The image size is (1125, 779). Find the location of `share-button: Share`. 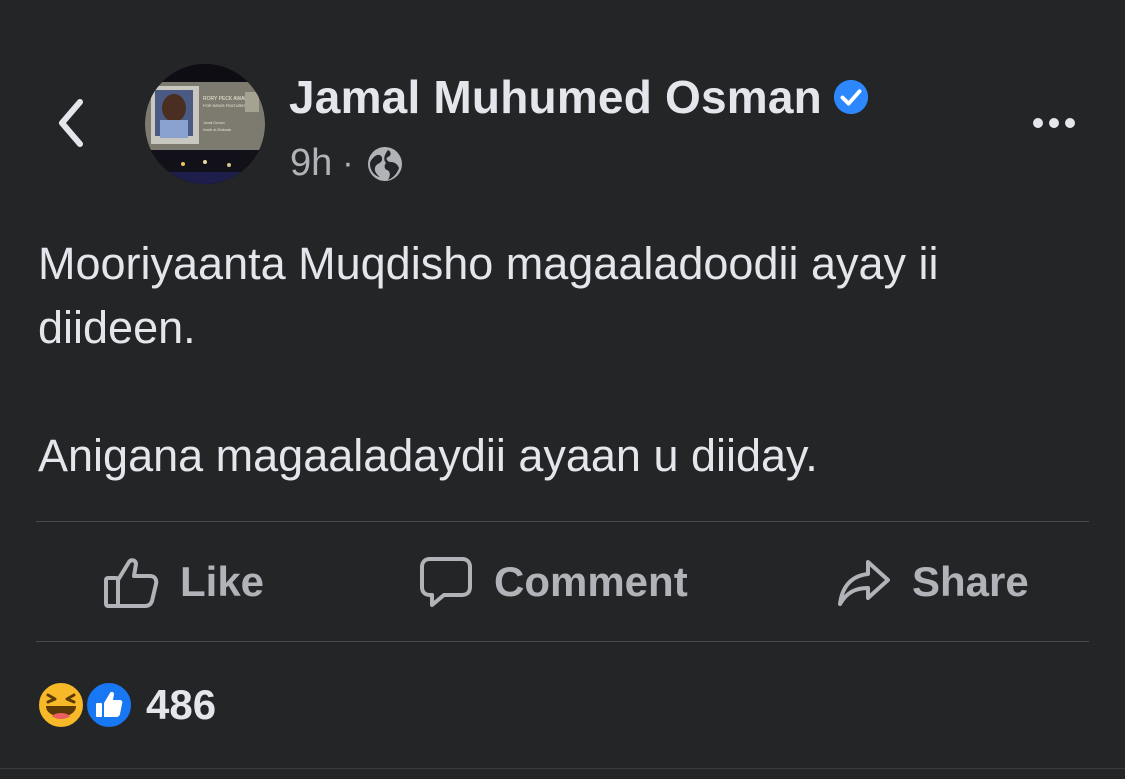

share-button: Share is located at coordinates (932, 581).